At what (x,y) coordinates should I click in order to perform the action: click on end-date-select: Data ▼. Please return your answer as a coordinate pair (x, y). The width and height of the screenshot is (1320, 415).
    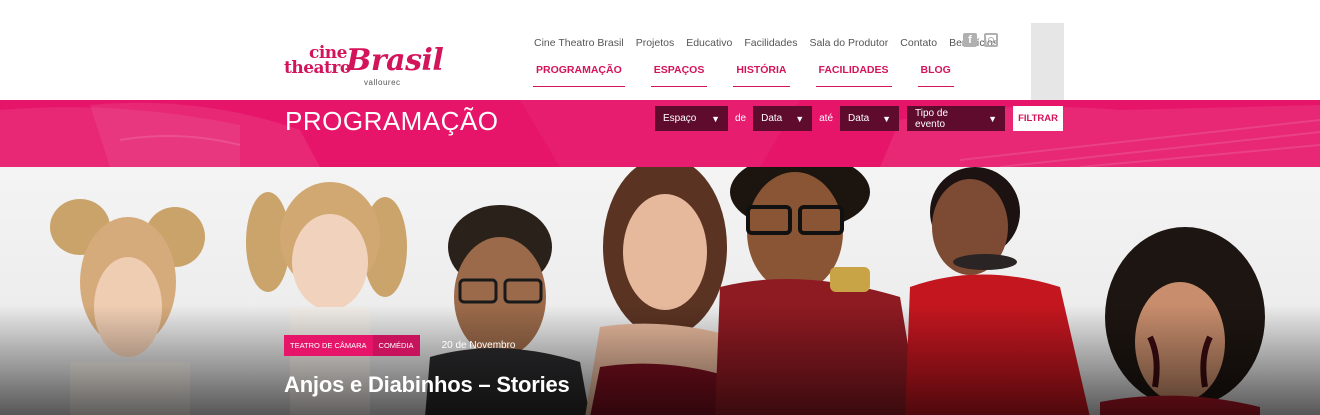
    Looking at the image, I should click on (870, 118).